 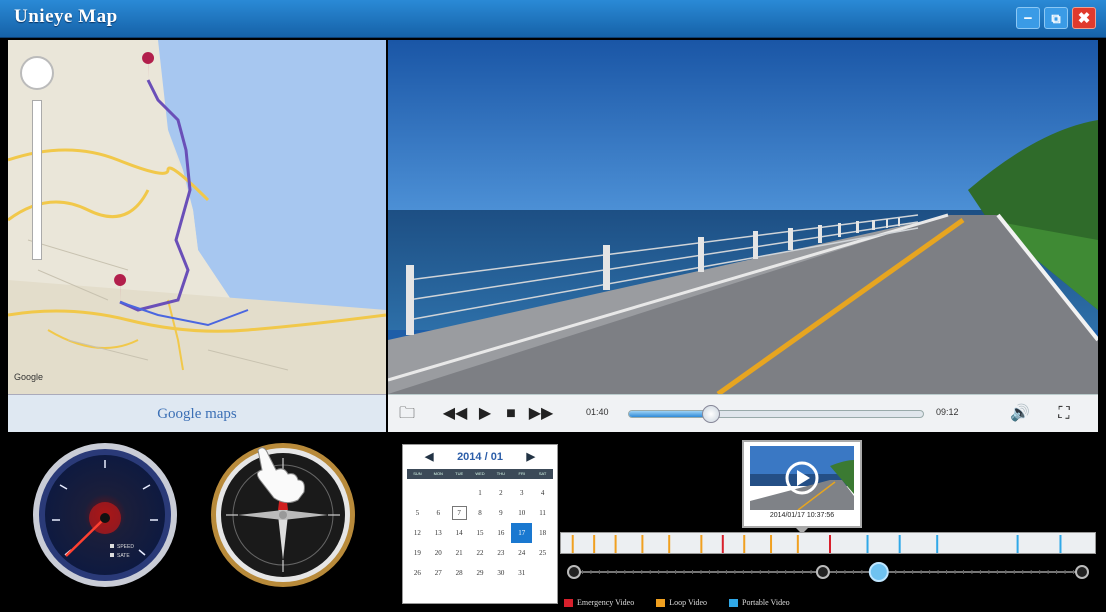 What do you see at coordinates (1084, 18) in the screenshot?
I see `close-button: ✖` at bounding box center [1084, 18].